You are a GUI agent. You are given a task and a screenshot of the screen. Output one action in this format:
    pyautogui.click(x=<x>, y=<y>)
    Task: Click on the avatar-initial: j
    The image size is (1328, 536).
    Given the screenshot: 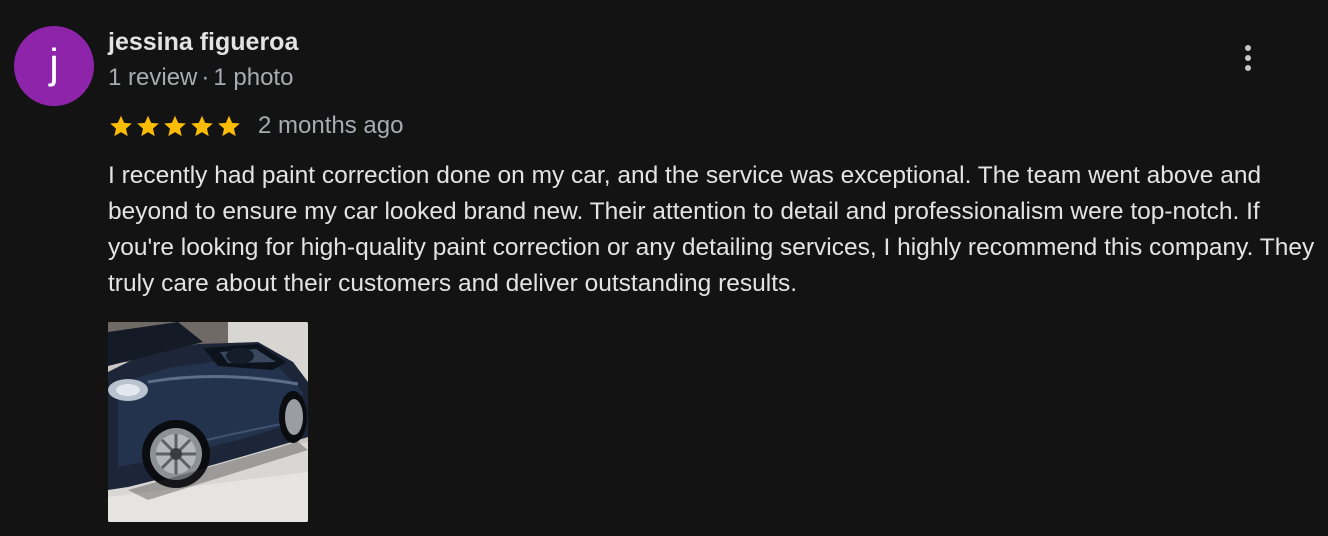 What is the action you would take?
    pyautogui.click(x=54, y=63)
    